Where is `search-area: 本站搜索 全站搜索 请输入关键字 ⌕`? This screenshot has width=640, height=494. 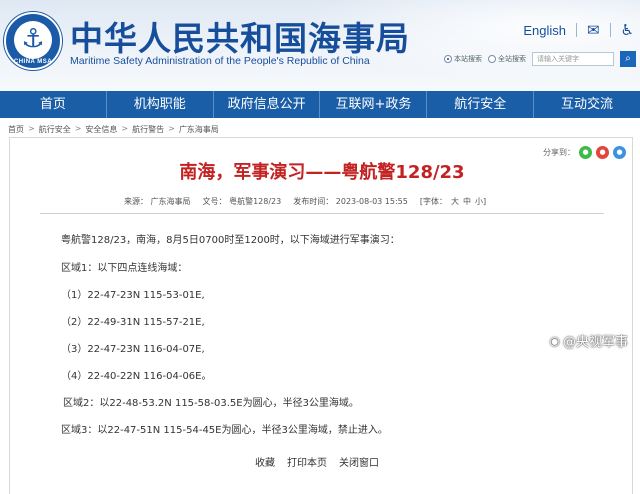 search-area: 本站搜索 全站搜索 请输入关键字 ⌕ is located at coordinates (540, 59).